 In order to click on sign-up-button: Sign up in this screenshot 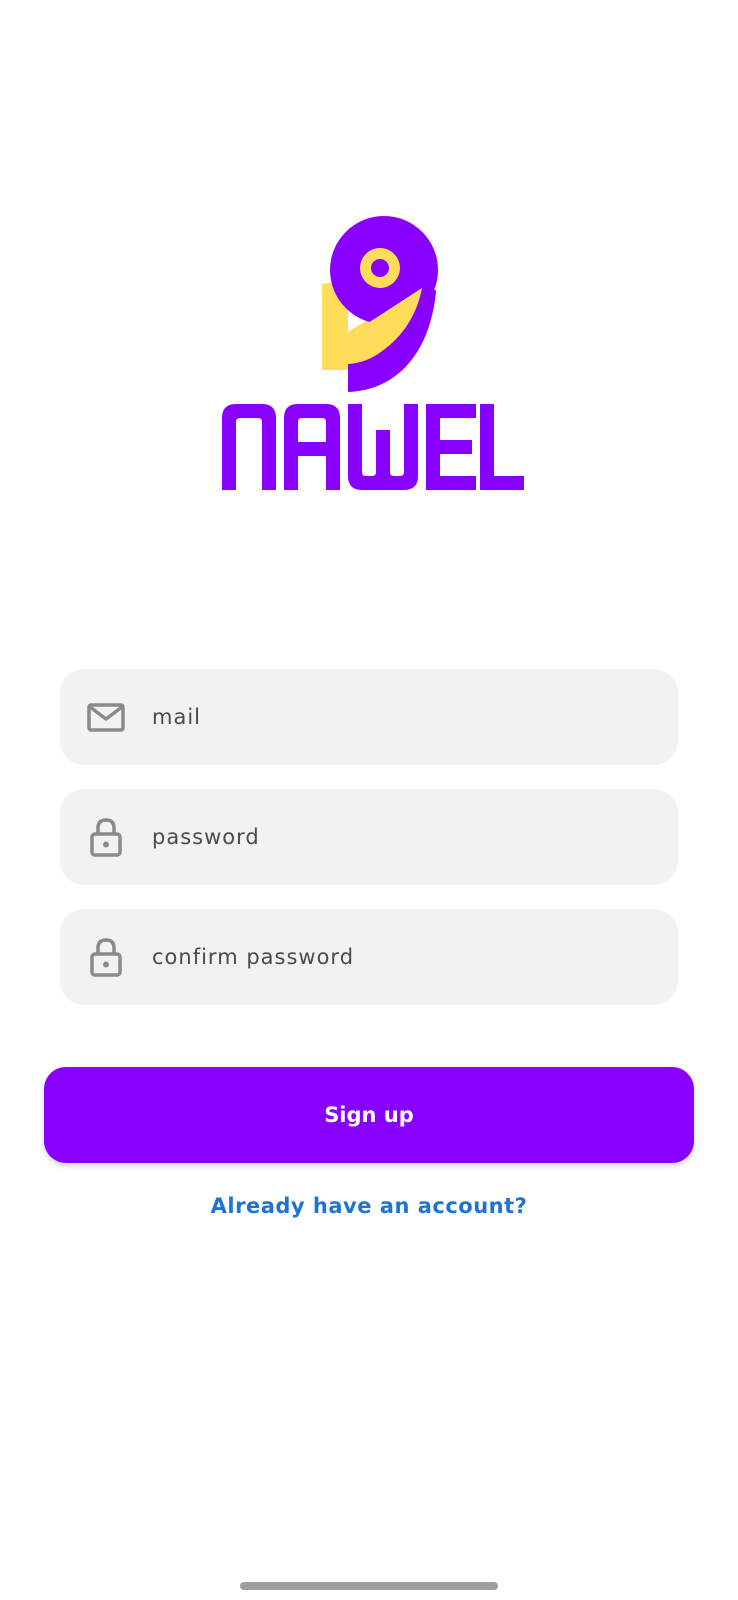, I will do `click(369, 1115)`.